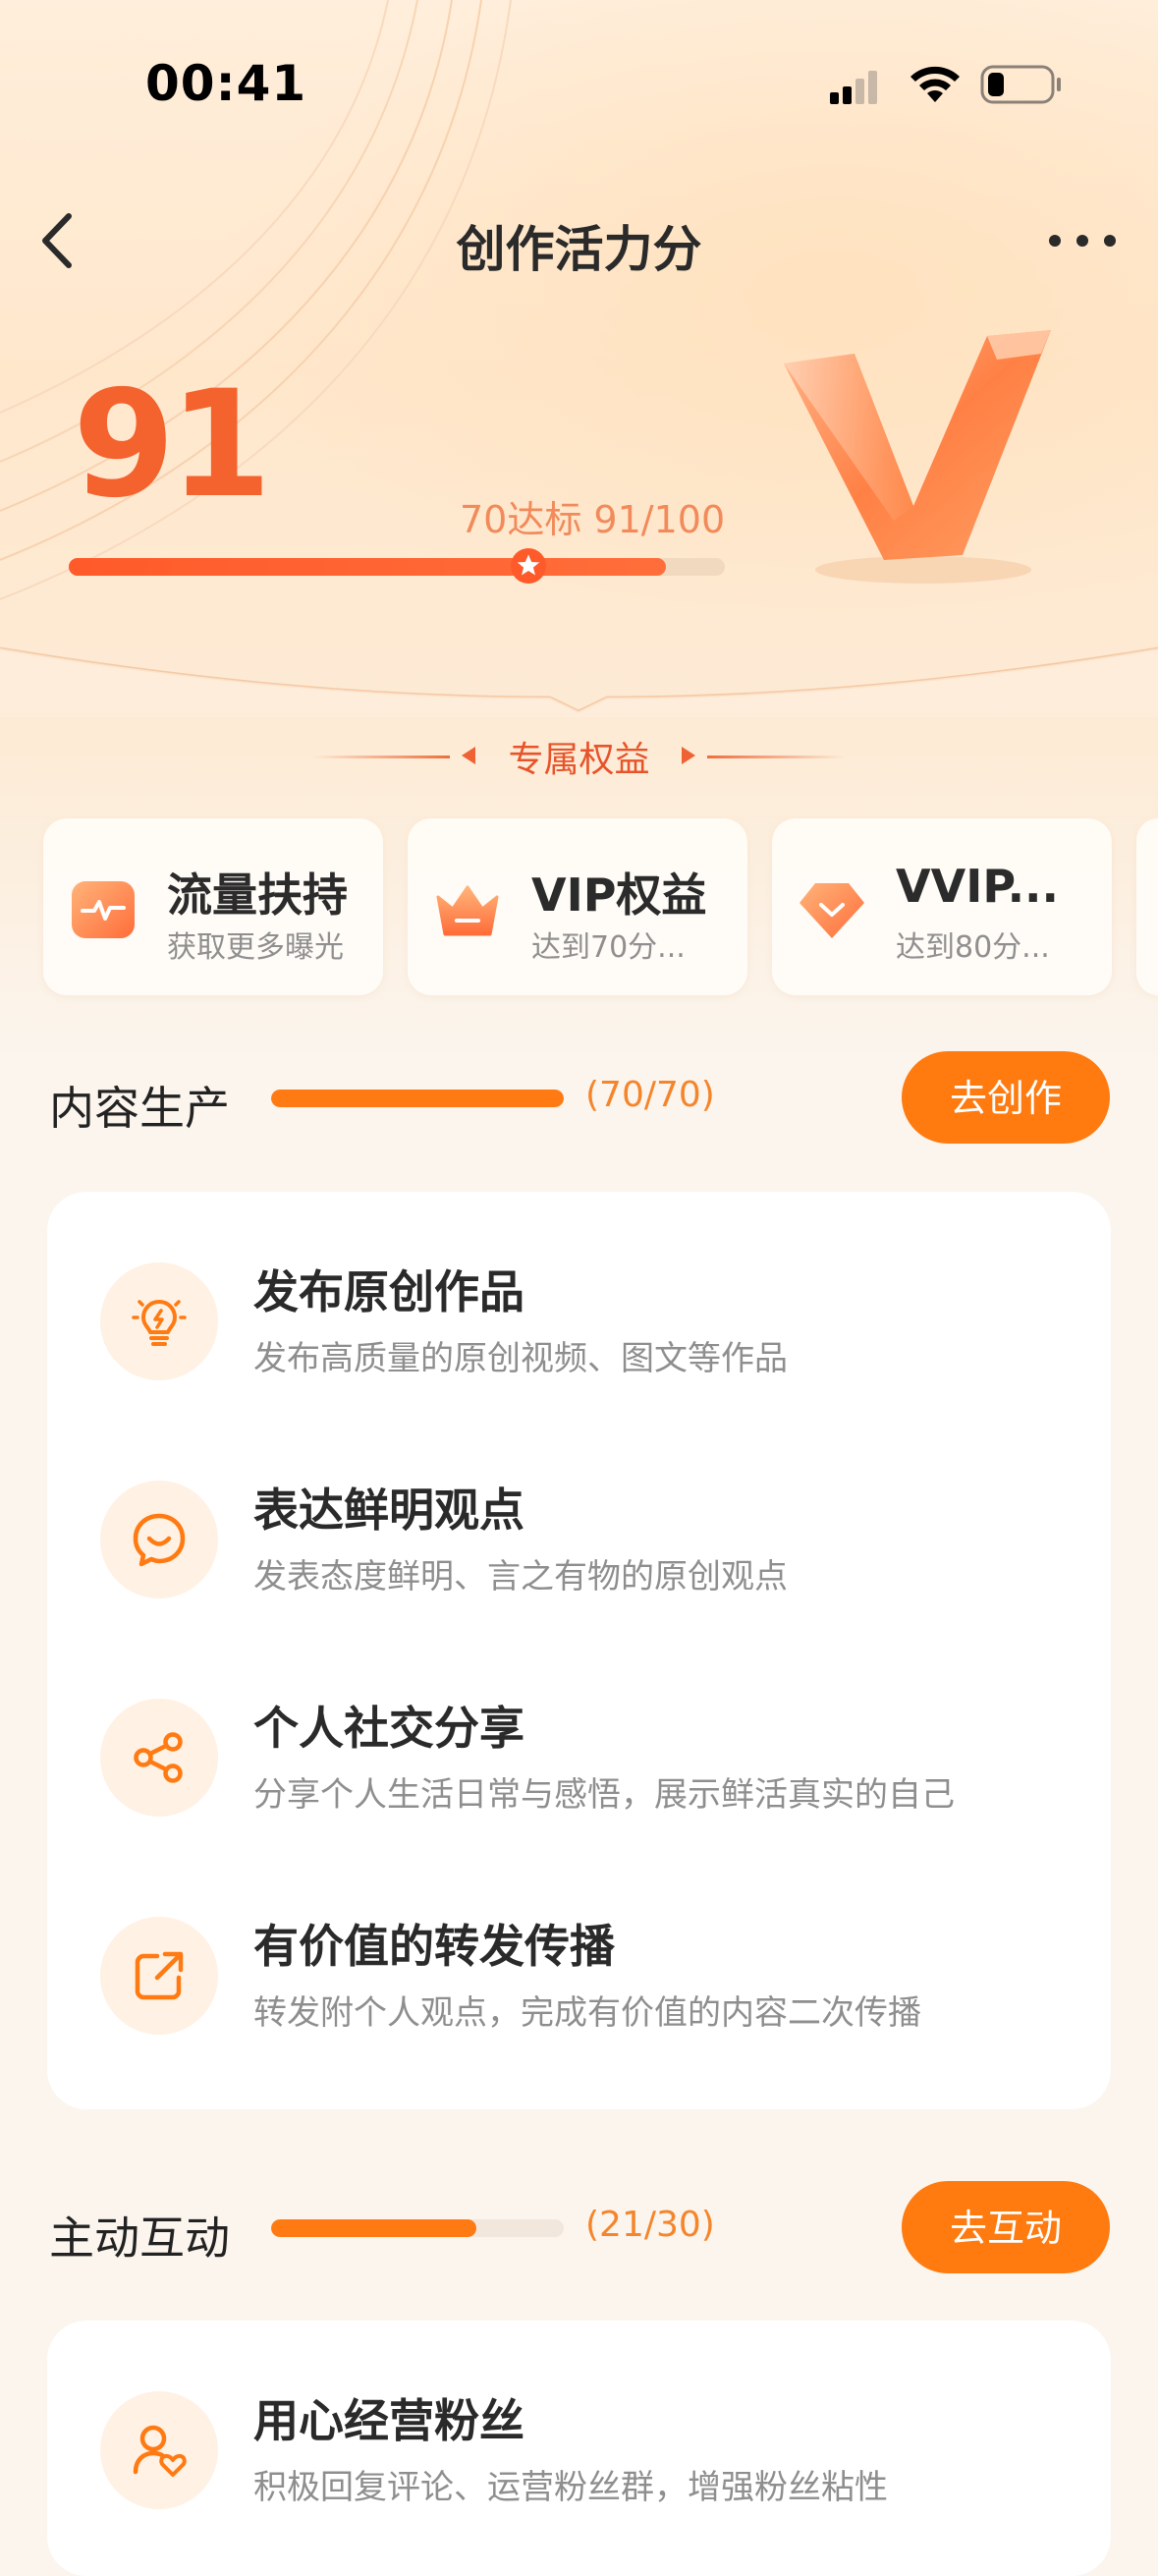 The image size is (1158, 2576). I want to click on score-progress-fill, so click(367, 567).